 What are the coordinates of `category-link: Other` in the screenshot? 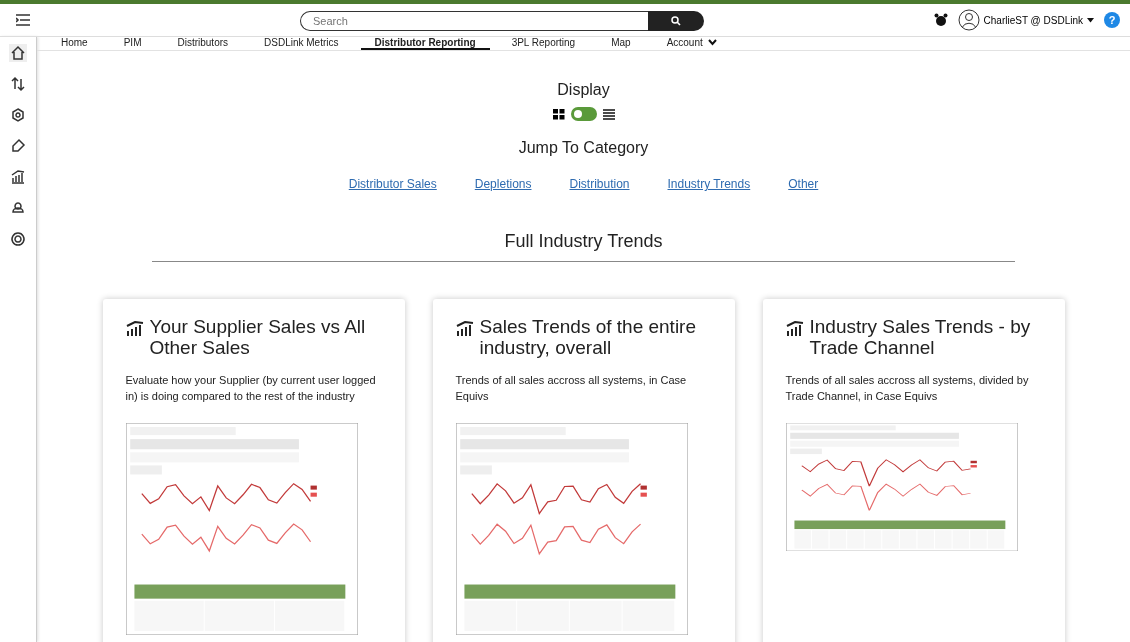 It's located at (803, 184).